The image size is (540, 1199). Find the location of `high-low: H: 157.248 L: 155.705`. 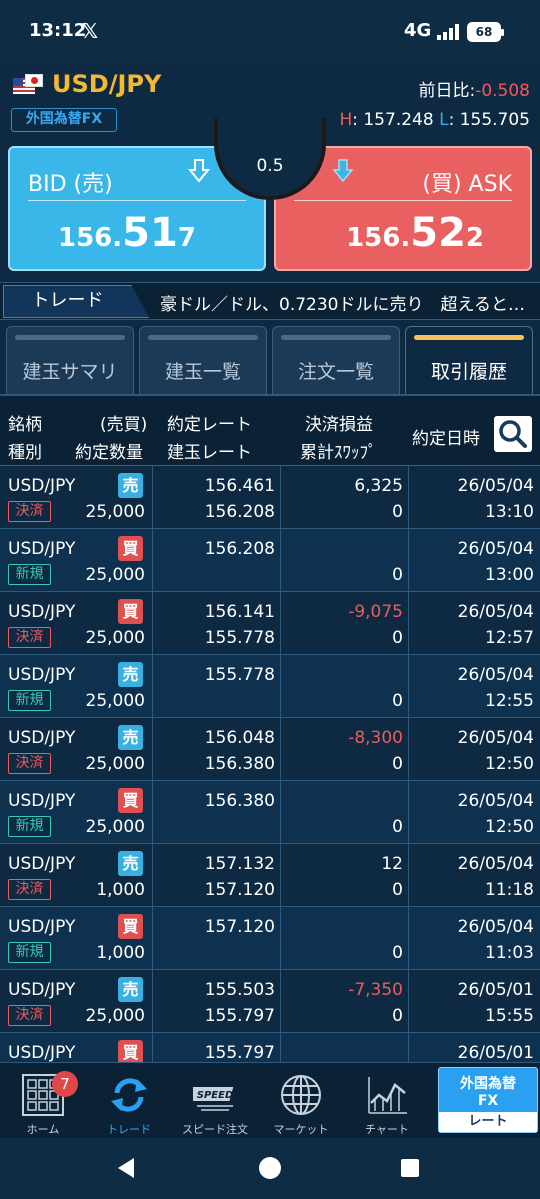

high-low: H: 157.248 L: 155.705 is located at coordinates (434, 120).